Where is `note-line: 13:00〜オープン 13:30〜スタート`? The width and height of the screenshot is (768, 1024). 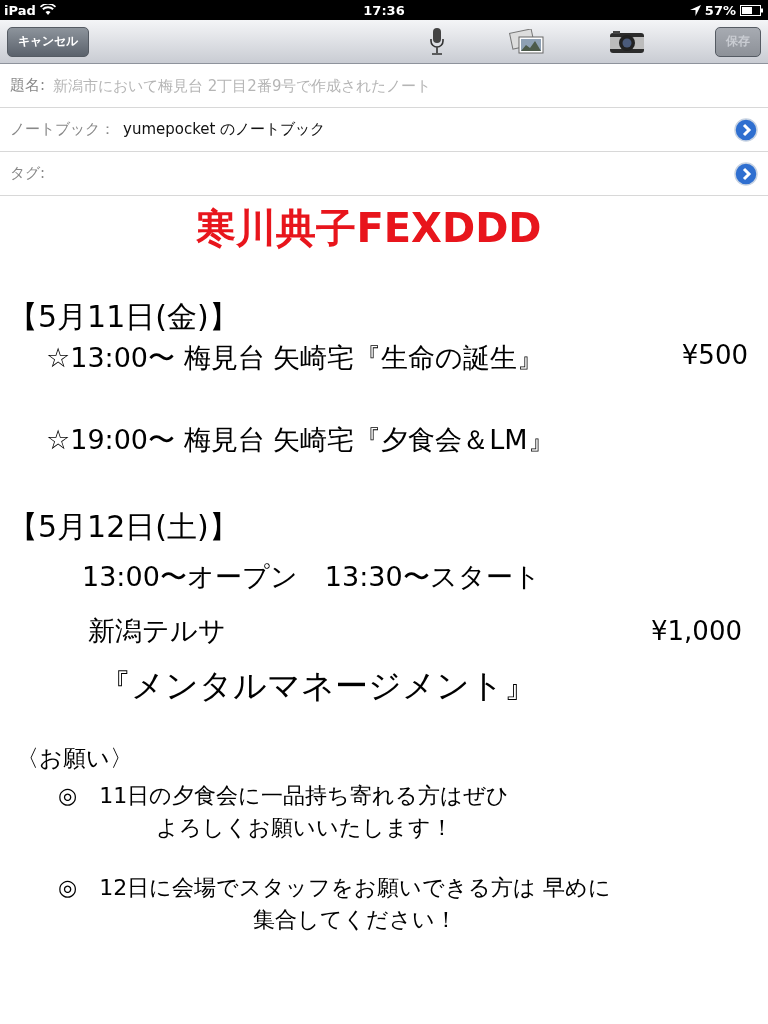 note-line: 13:00〜オープン 13:30〜スタート is located at coordinates (312, 577).